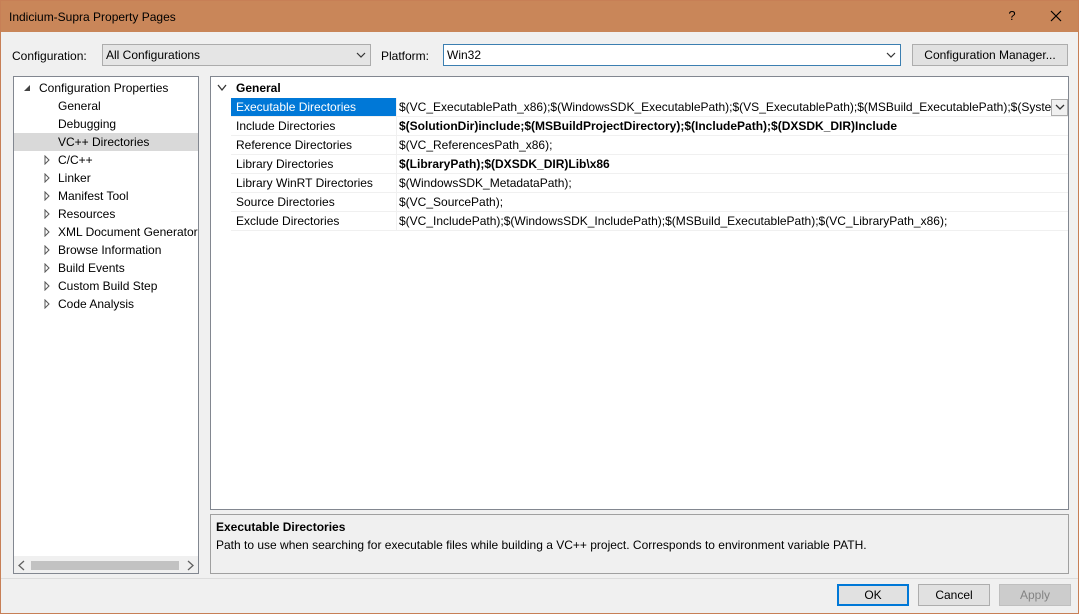 The image size is (1079, 614). I want to click on property-value: $(VC_SourcePath);, so click(728, 202).